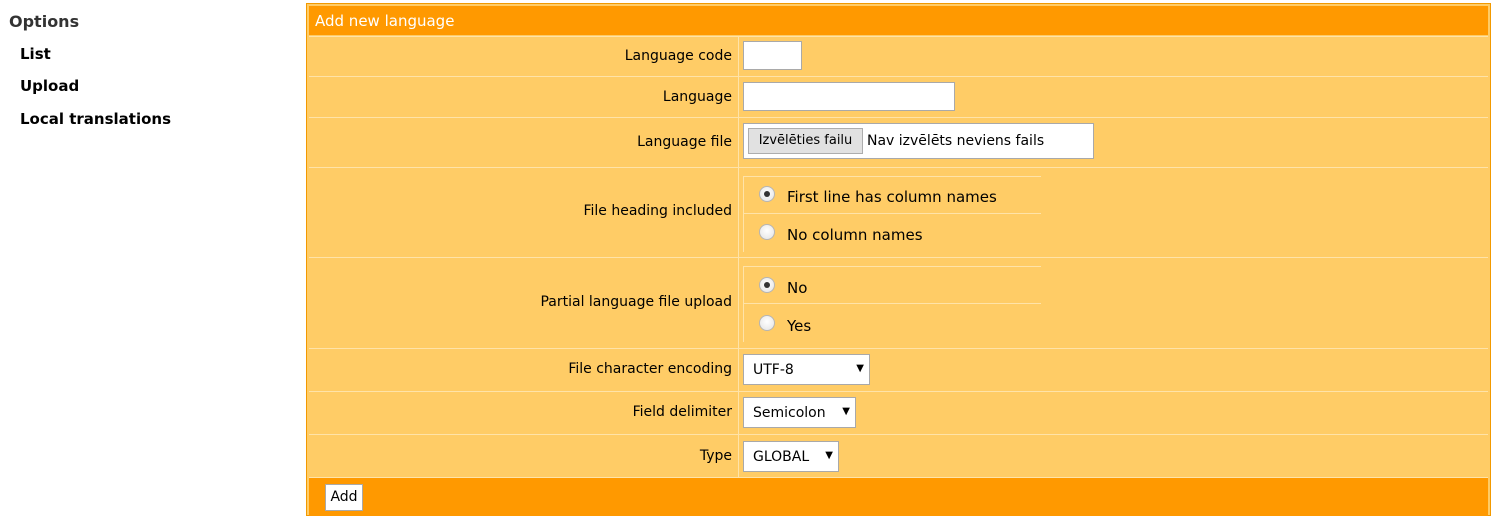  I want to click on file-status-text: Nav izvēlēts neviens fails, so click(956, 141).